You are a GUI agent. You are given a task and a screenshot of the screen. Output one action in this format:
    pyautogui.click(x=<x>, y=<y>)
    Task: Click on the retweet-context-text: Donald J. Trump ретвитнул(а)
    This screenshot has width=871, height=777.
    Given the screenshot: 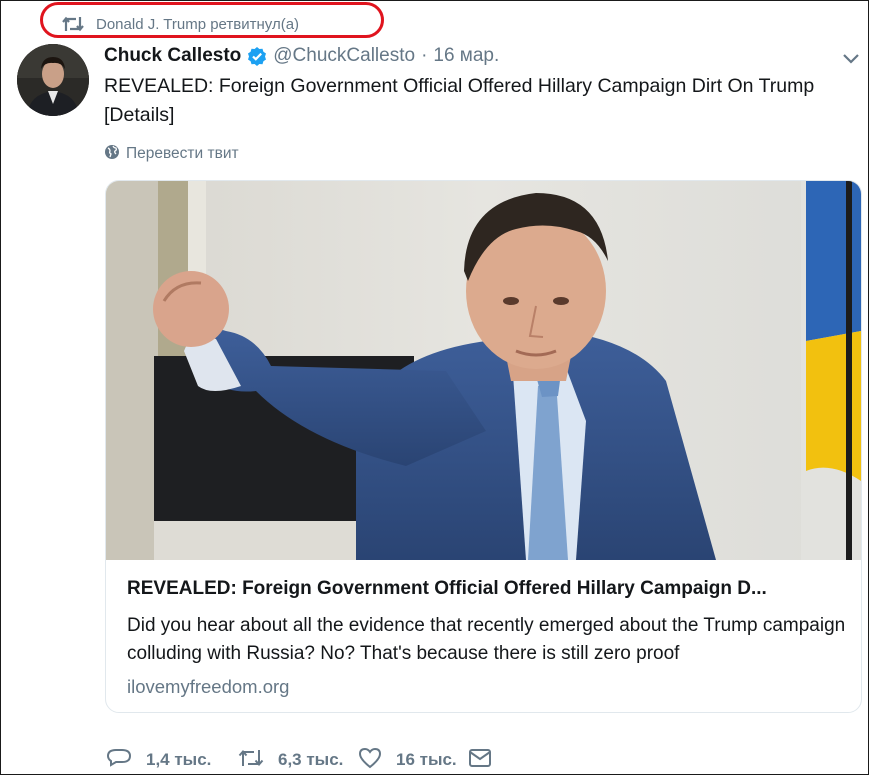 What is the action you would take?
    pyautogui.click(x=198, y=24)
    